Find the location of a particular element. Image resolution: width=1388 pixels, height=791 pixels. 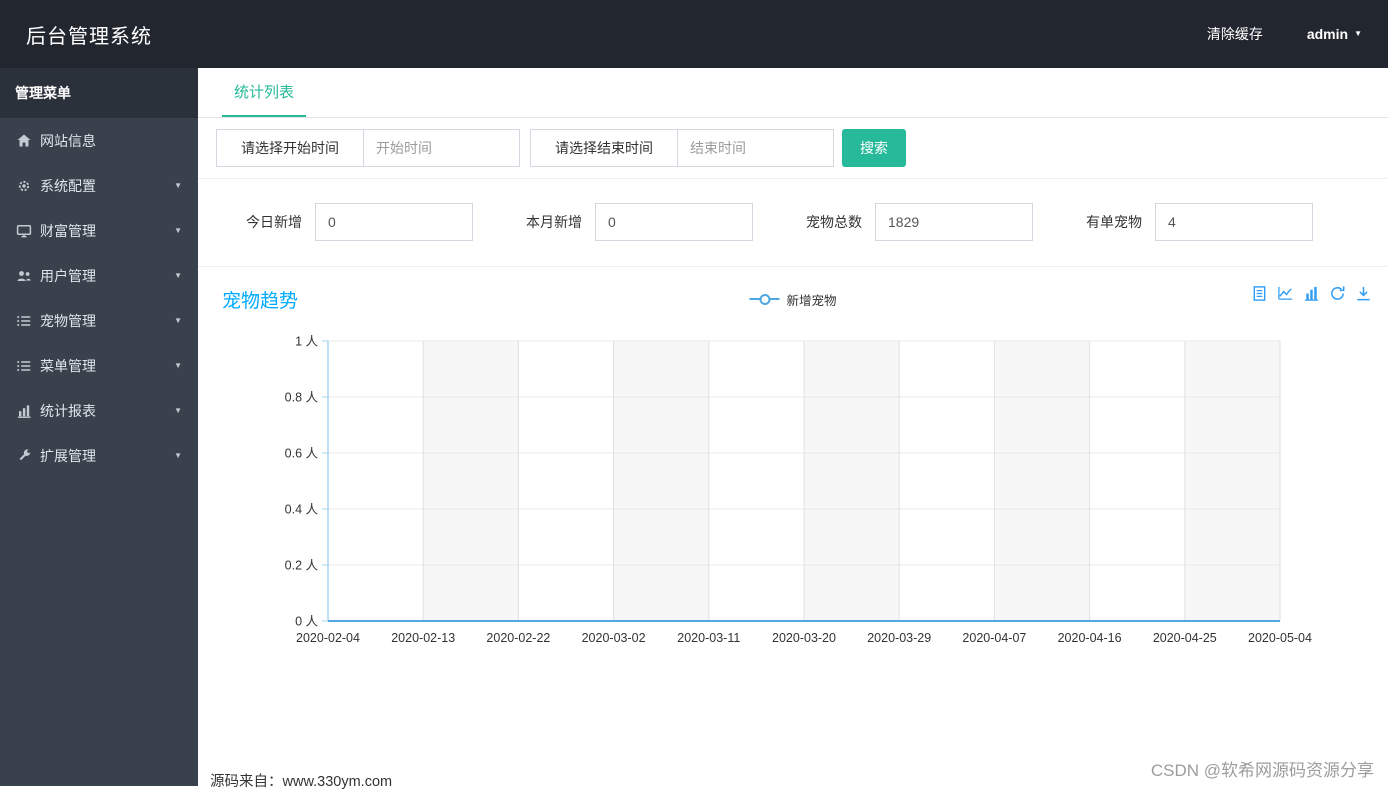

clear-cache-button: 清除缓存 is located at coordinates (1235, 34).